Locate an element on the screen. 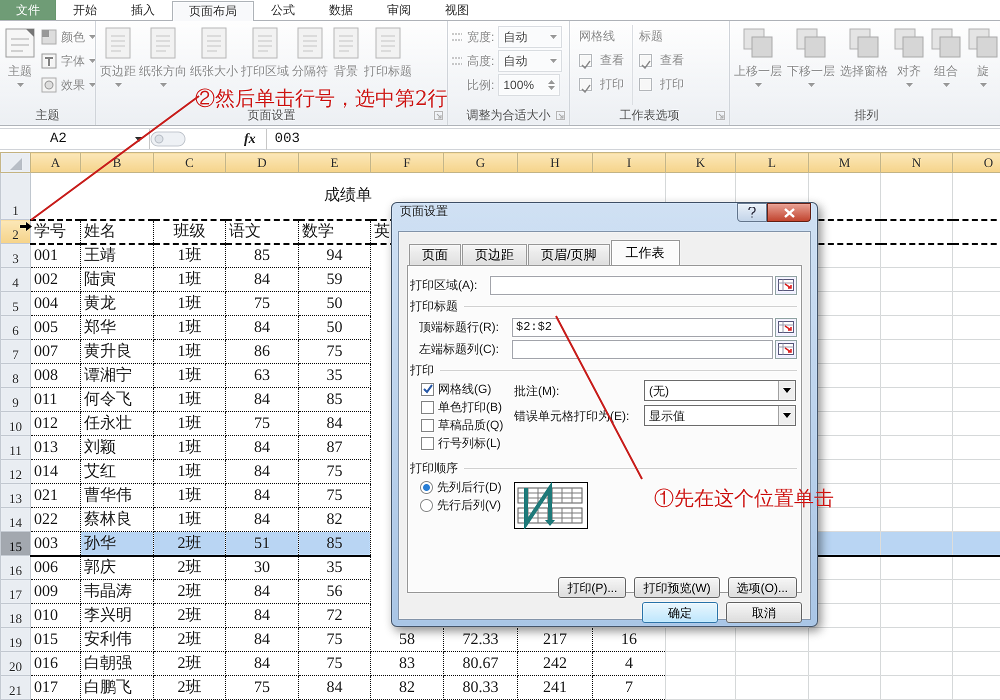 The width and height of the screenshot is (1000, 700). close-button is located at coordinates (789, 212).